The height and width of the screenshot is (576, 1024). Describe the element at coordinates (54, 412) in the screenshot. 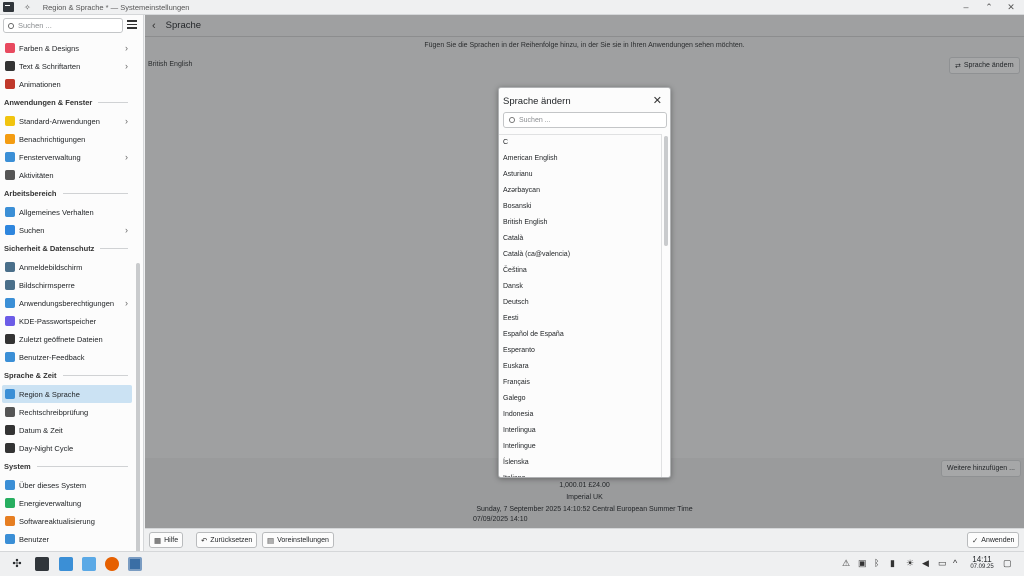

I see `sidebar-item-label: Rechtschreibprüfung` at that location.